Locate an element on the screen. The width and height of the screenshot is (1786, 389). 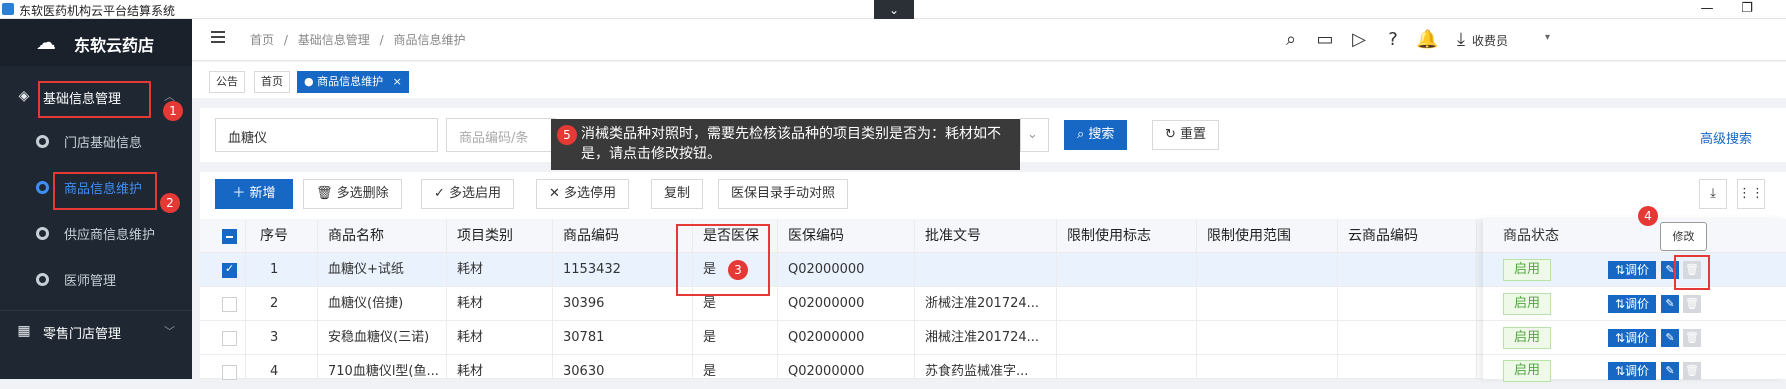
breadcrumb-basic-info: 基础信息管理 is located at coordinates (334, 40).